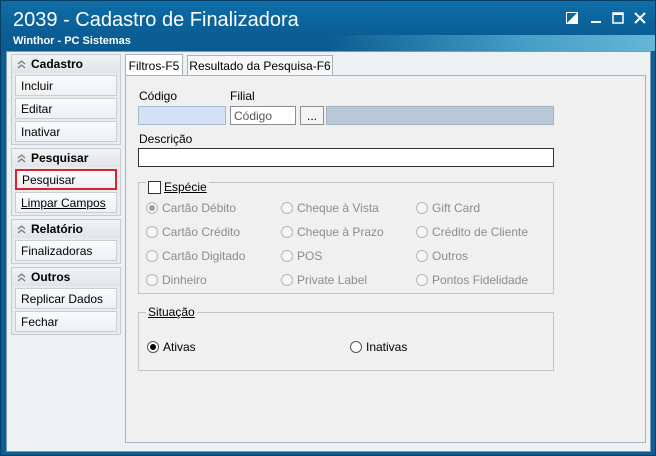 This screenshot has height=456, width=656. Describe the element at coordinates (260, 65) in the screenshot. I see `tab-resultado-pesquisa: Resultado da Pesquisa-F6` at that location.